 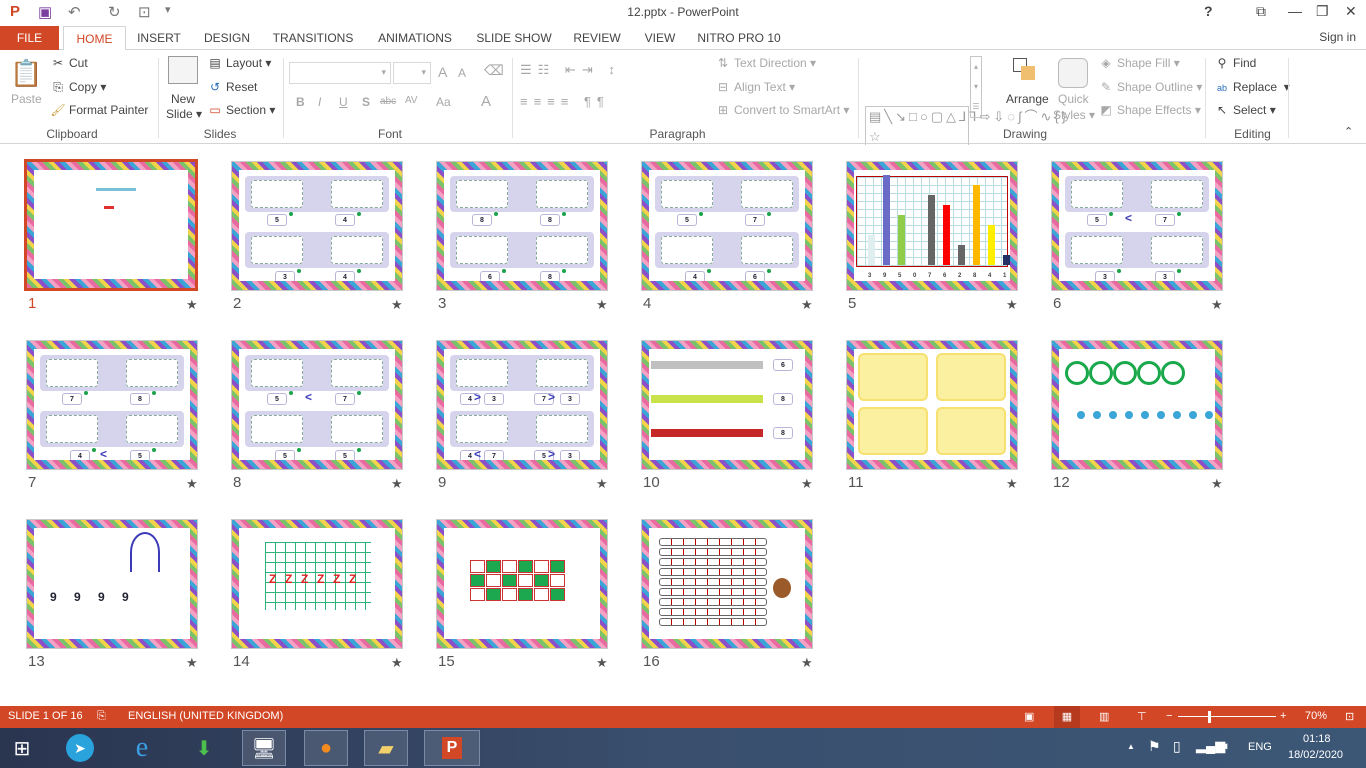 I want to click on font-color-button: A, so click(x=486, y=101).